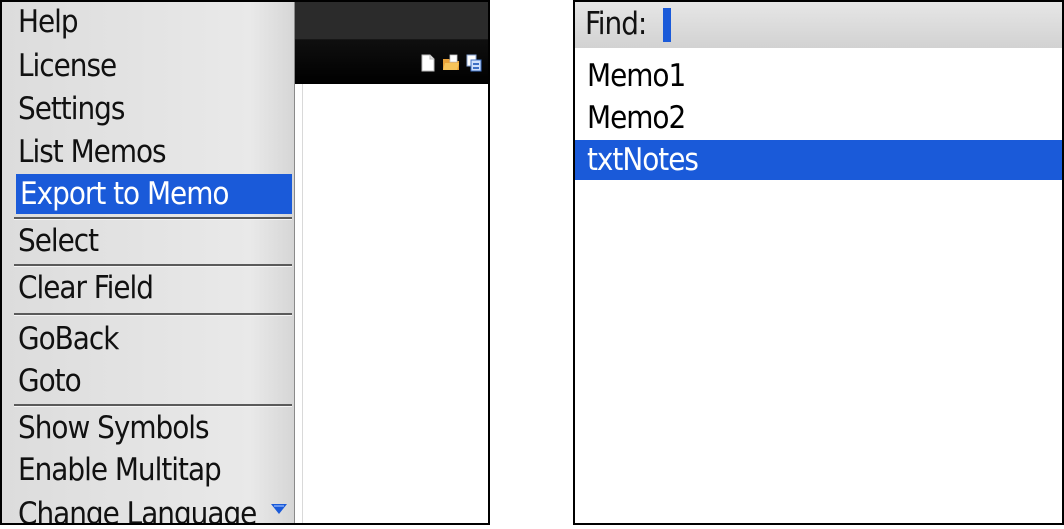 The height and width of the screenshot is (529, 1064). What do you see at coordinates (154, 194) in the screenshot?
I see `menu-item-export-to-memo: Export to Memo` at bounding box center [154, 194].